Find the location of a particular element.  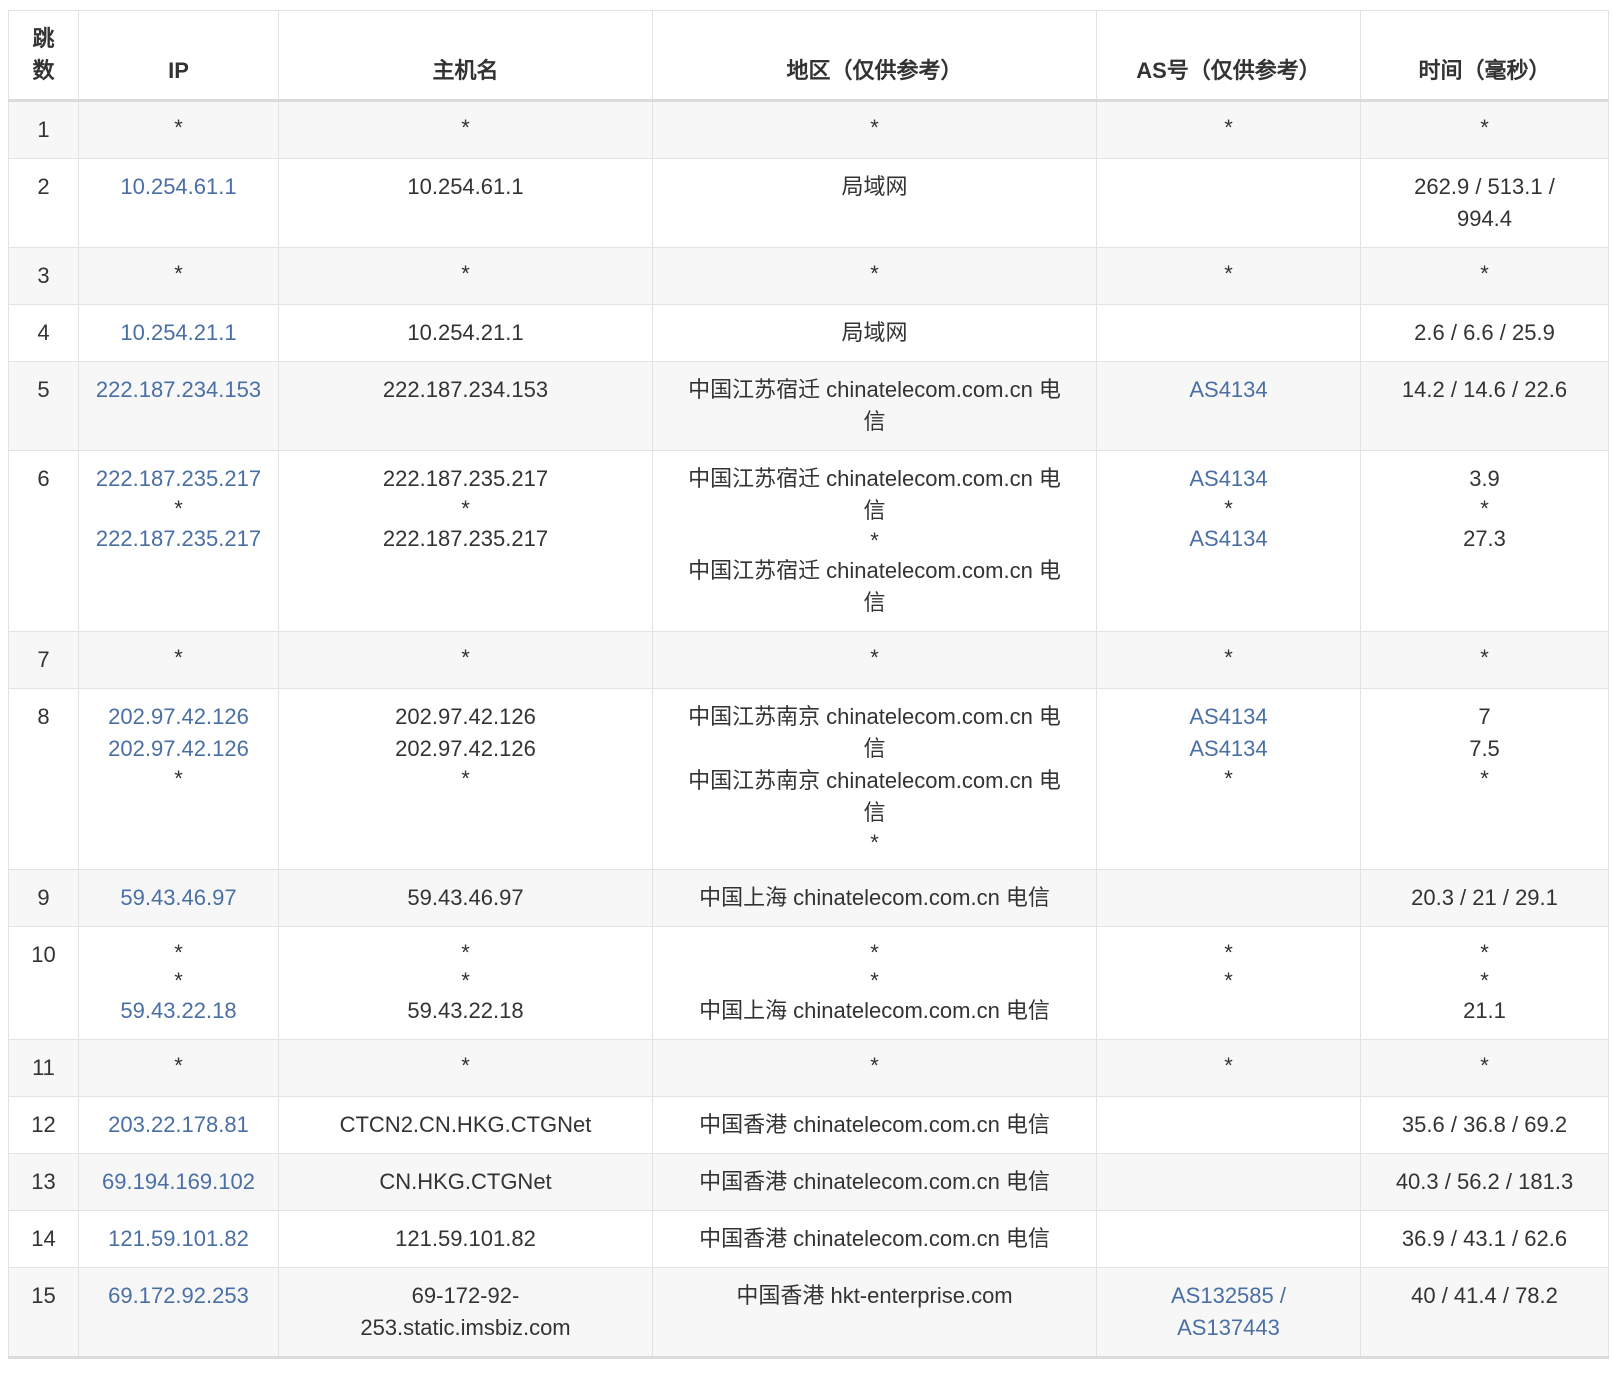

time-cell: 3.9 * 27.3 is located at coordinates (1484, 541).